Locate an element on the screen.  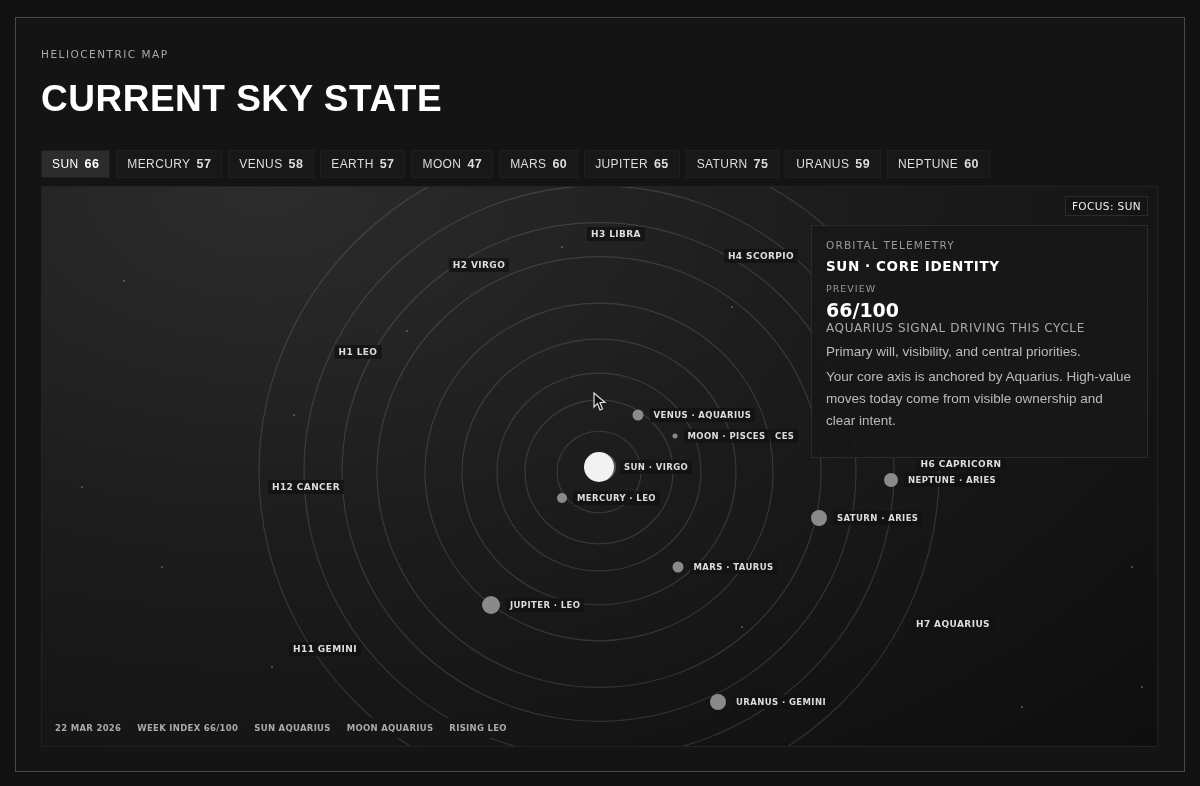
planet-label: MARS · TAURUS is located at coordinates (733, 567).